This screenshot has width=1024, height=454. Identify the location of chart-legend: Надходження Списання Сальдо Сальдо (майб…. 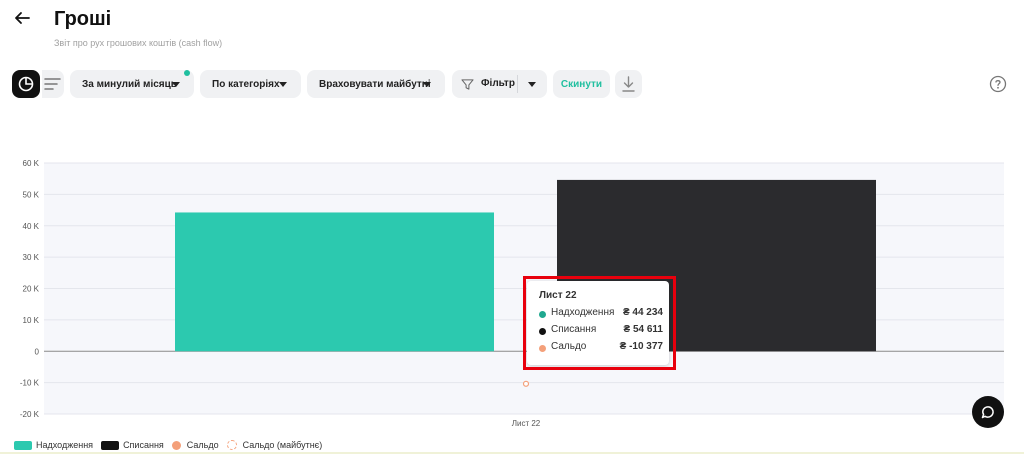
(172, 445).